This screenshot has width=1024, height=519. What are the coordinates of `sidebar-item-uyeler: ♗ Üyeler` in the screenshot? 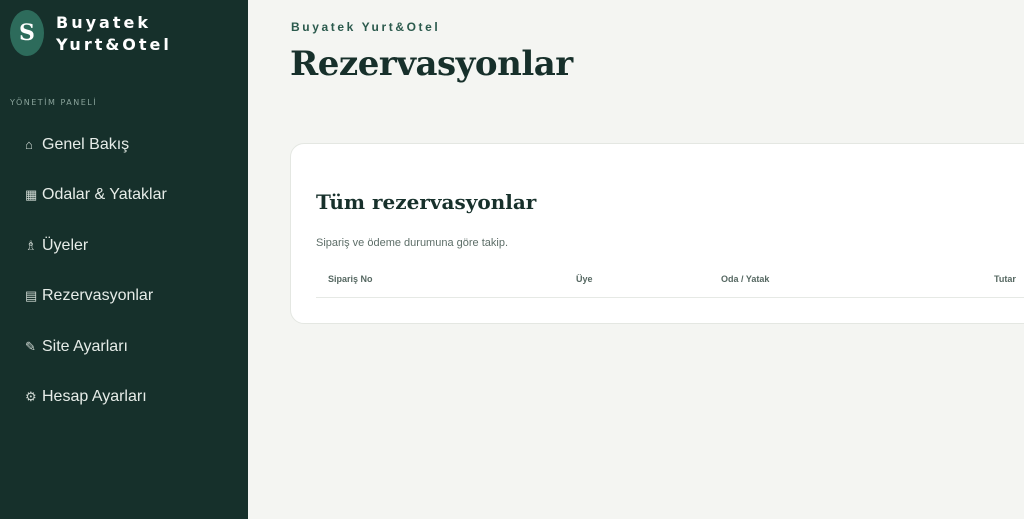 It's located at (96, 245).